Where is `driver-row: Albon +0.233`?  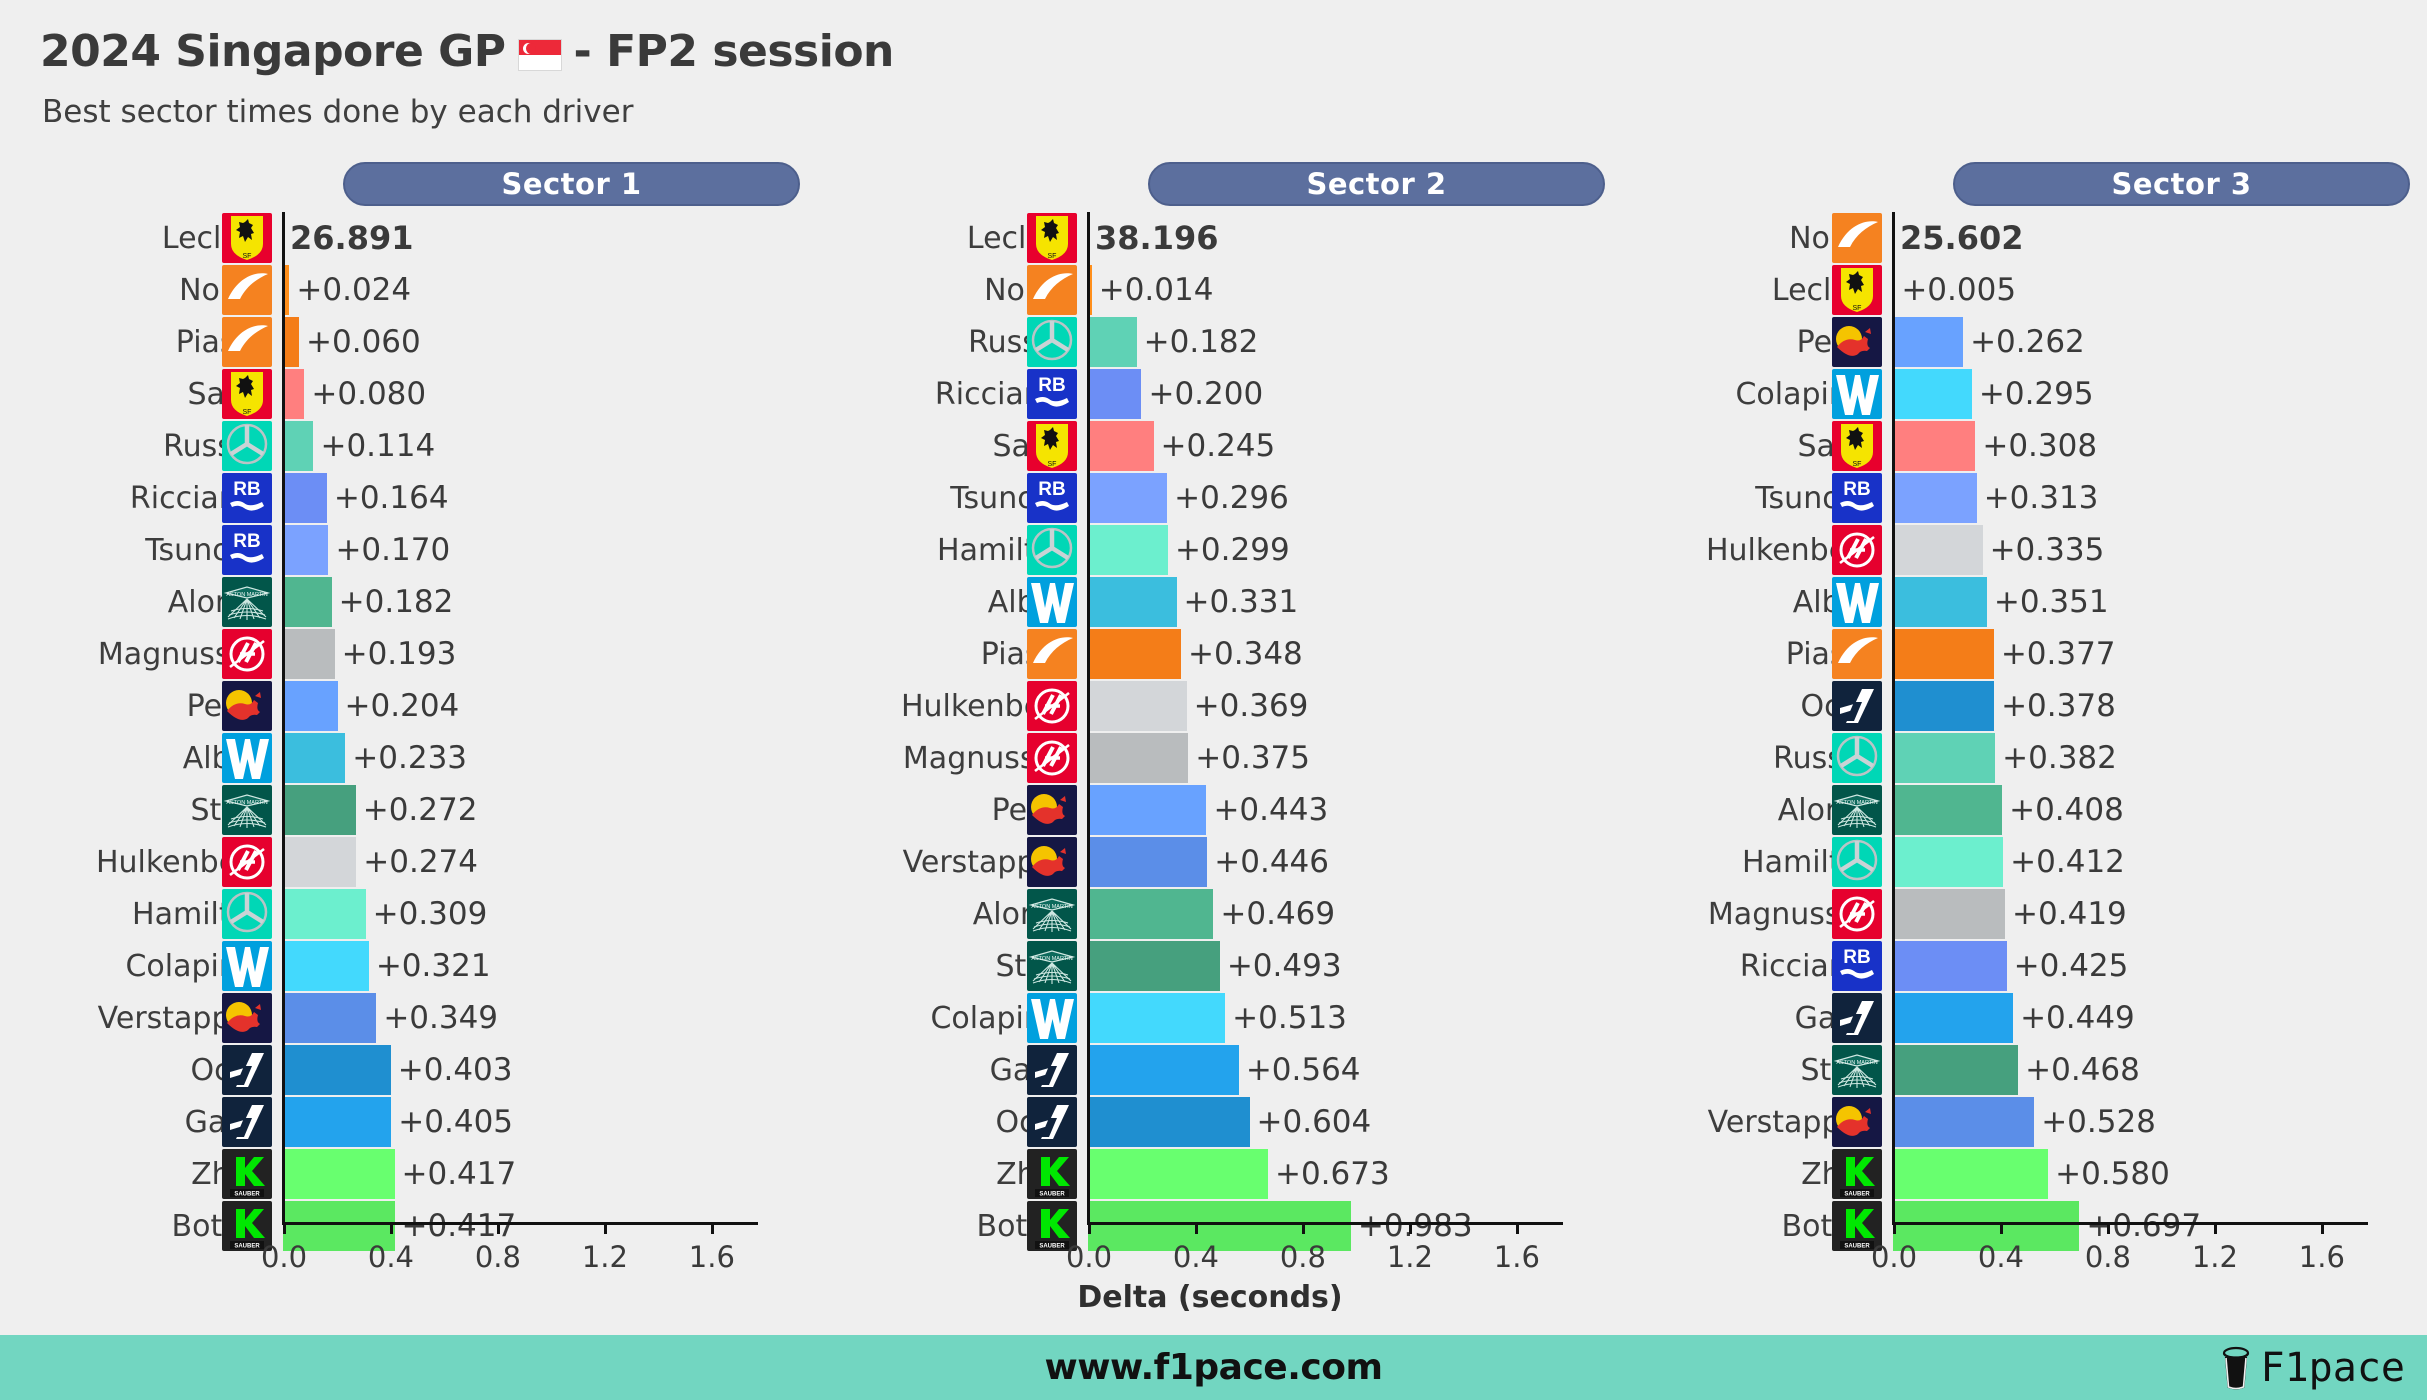 driver-row: Albon +0.233 is located at coordinates (405, 758).